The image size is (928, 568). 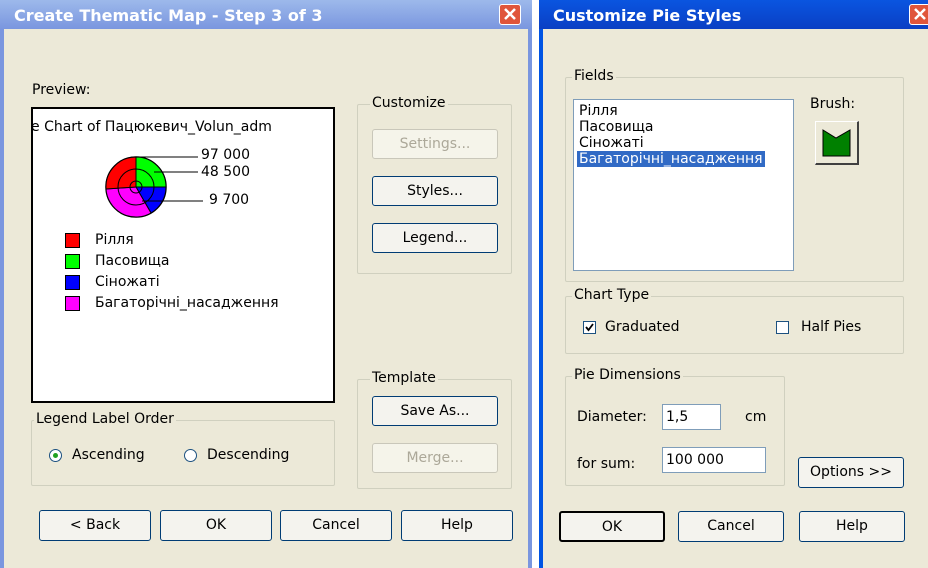 I want to click on legend-swatch-magenta, so click(x=72, y=303).